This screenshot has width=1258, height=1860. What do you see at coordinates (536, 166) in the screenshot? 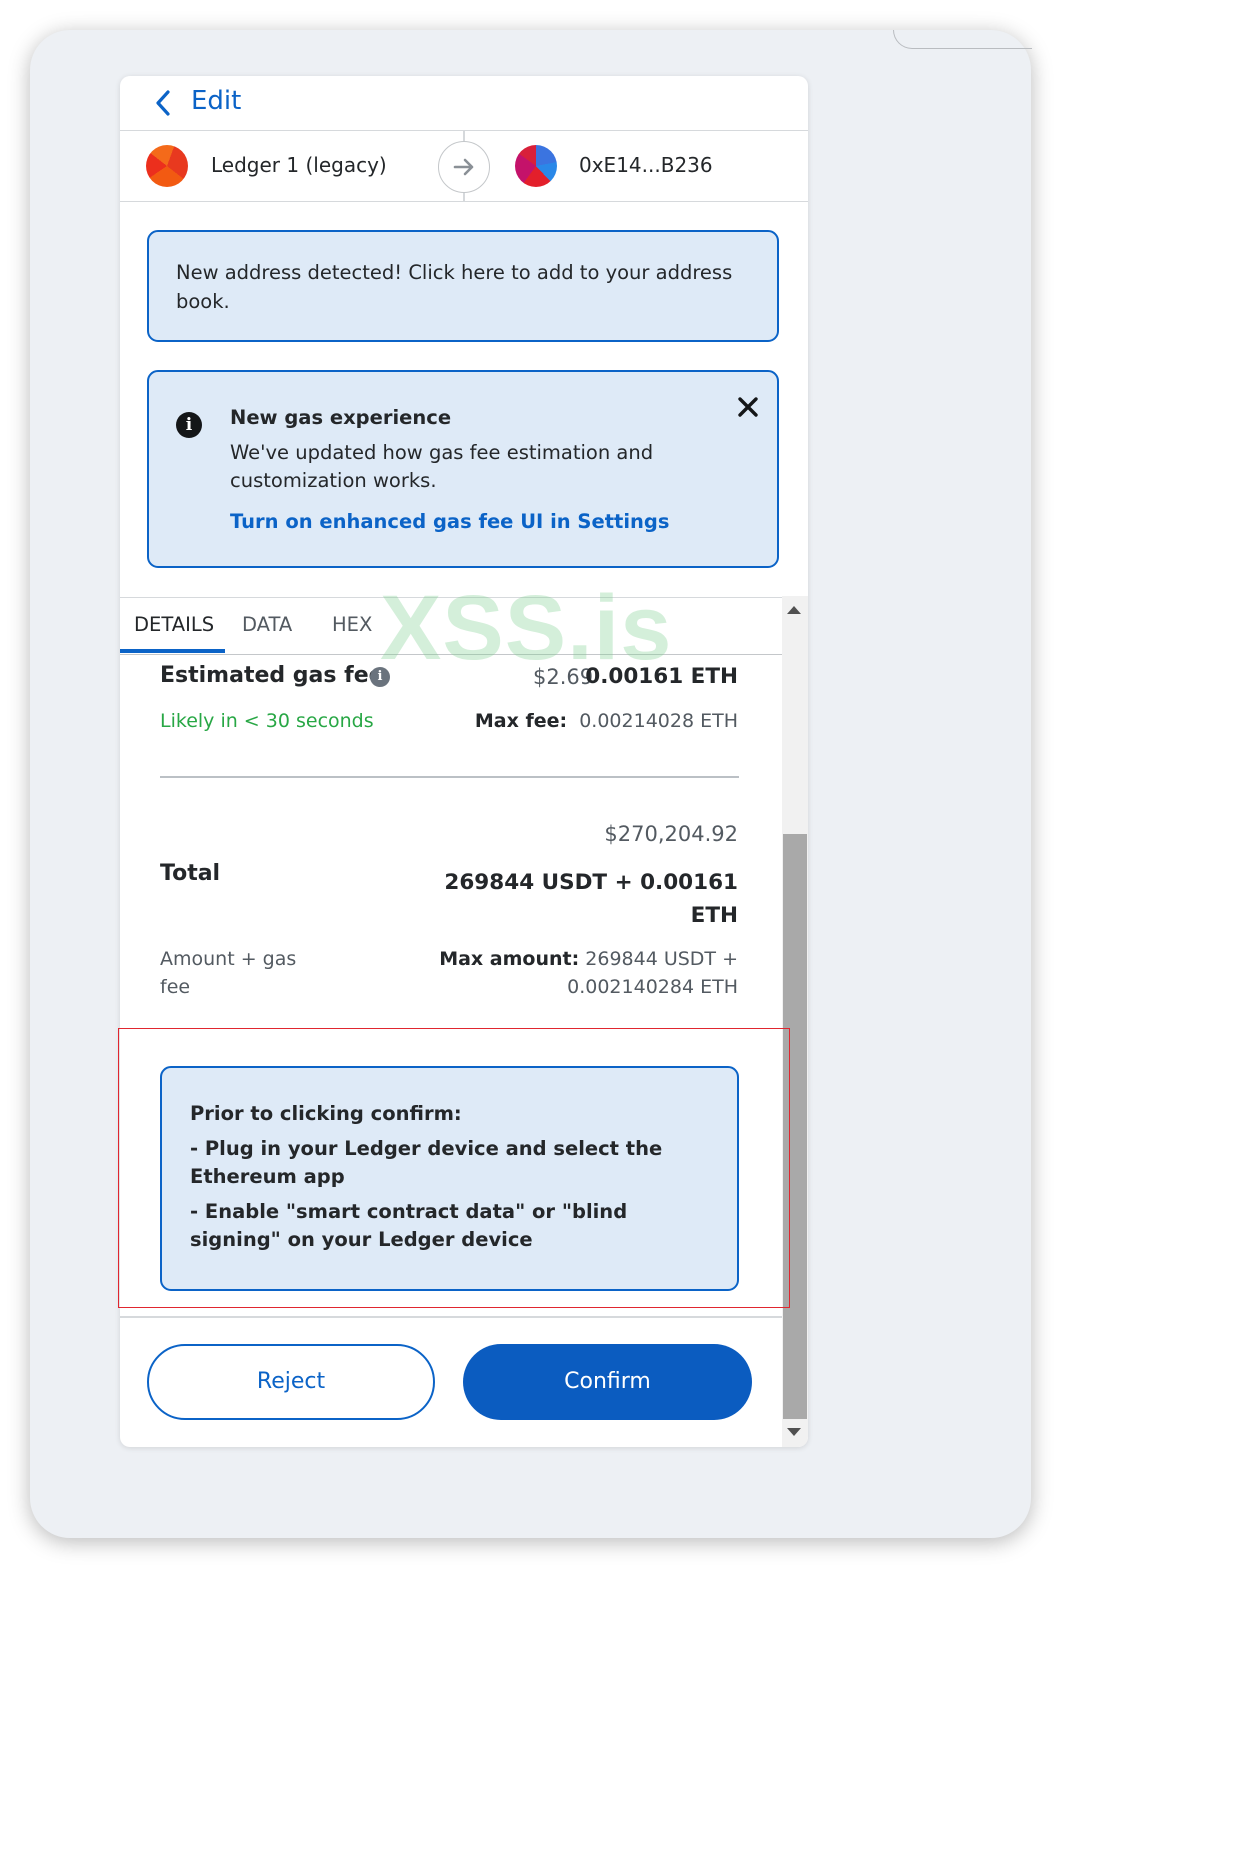
I see `recipient-avatar` at bounding box center [536, 166].